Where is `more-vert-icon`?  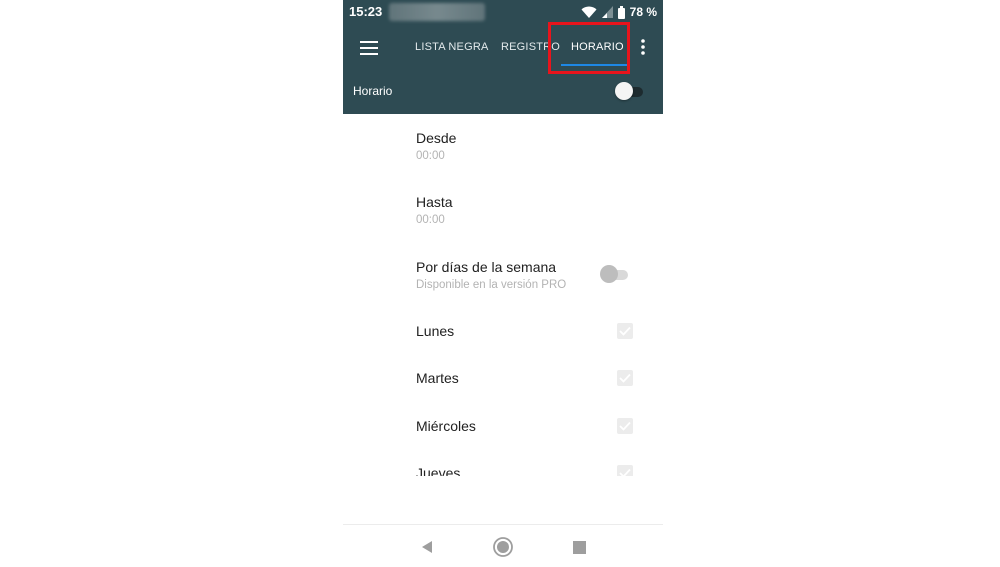
more-vert-icon is located at coordinates (643, 47).